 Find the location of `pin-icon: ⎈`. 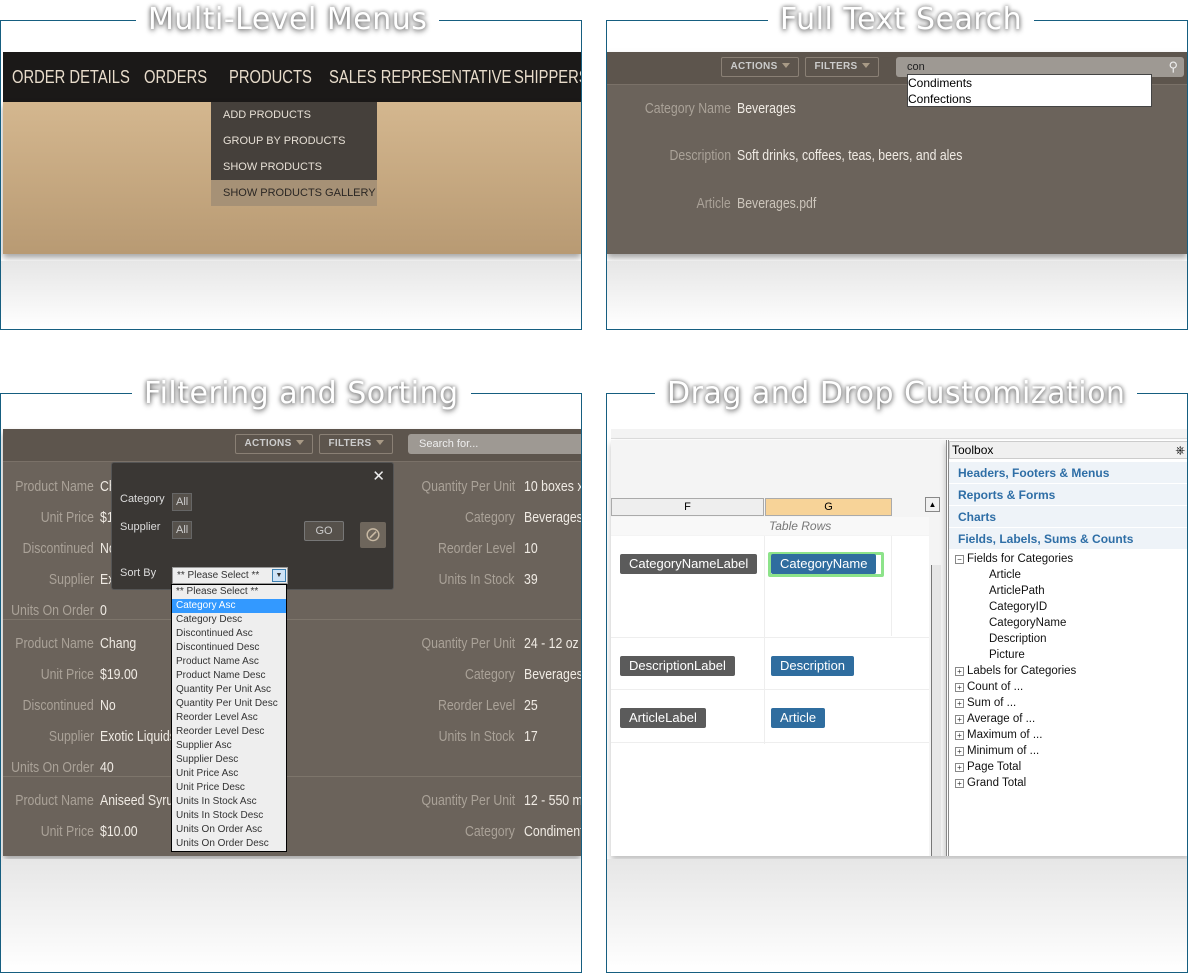

pin-icon: ⎈ is located at coordinates (1180, 450).